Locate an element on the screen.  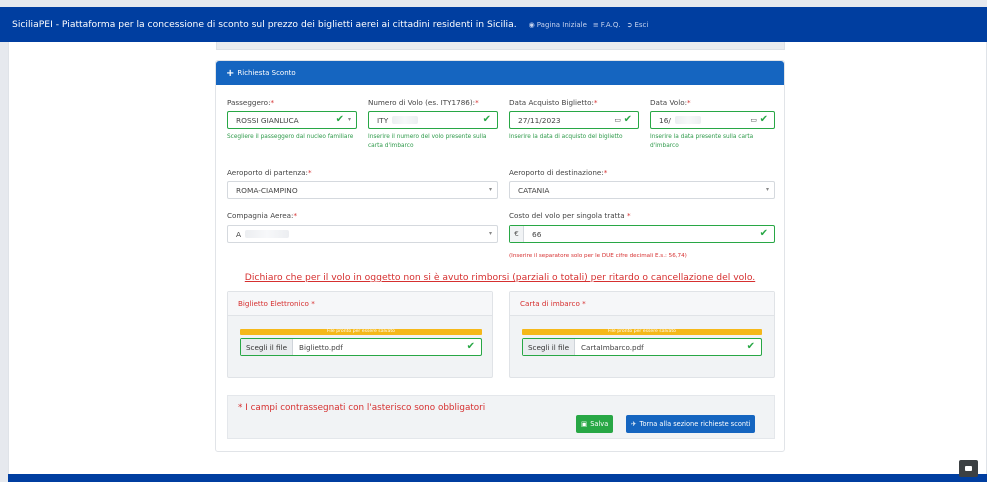
airline-select: A ▾ is located at coordinates (362, 234).